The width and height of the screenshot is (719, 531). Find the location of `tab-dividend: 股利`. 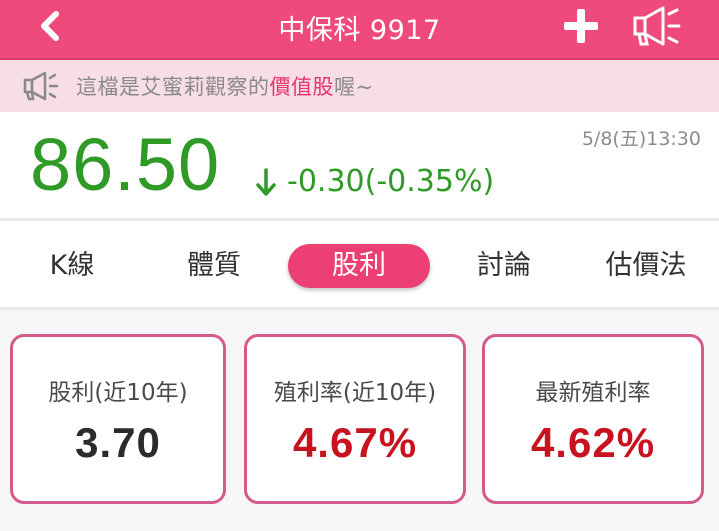

tab-dividend: 股利 is located at coordinates (359, 266).